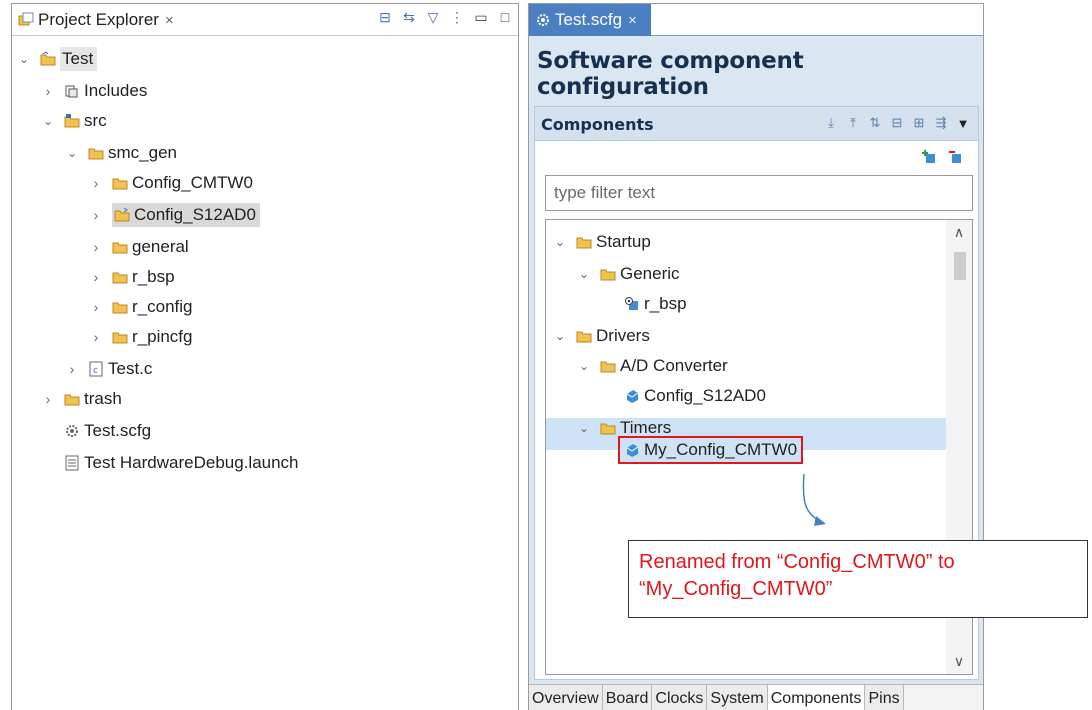  I want to click on c-file-icon: c, so click(96, 369).